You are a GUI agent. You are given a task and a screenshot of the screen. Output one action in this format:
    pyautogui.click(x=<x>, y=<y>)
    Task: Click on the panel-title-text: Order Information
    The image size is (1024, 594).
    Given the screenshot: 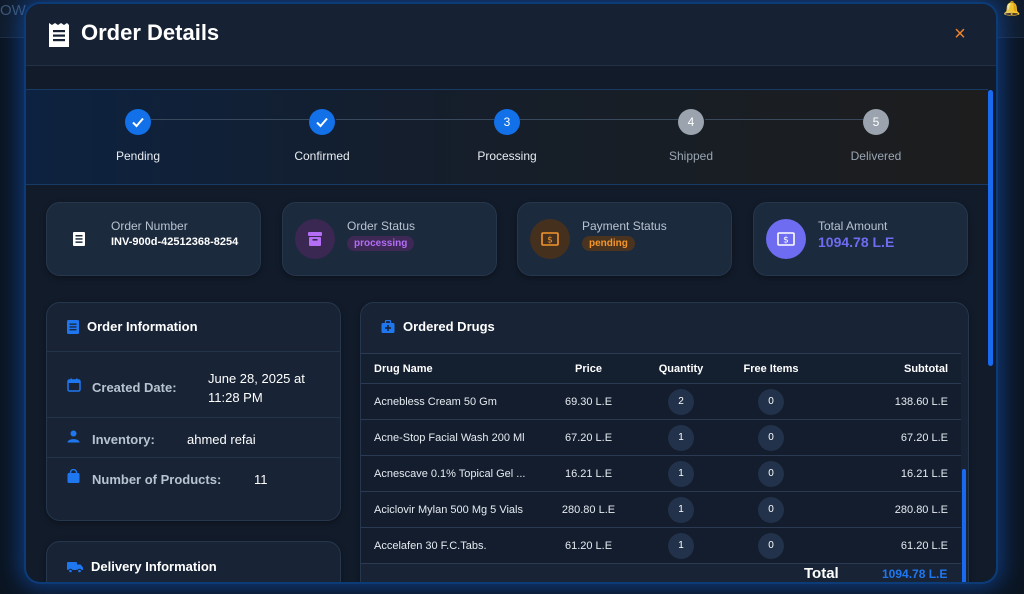 What is the action you would take?
    pyautogui.click(x=142, y=326)
    